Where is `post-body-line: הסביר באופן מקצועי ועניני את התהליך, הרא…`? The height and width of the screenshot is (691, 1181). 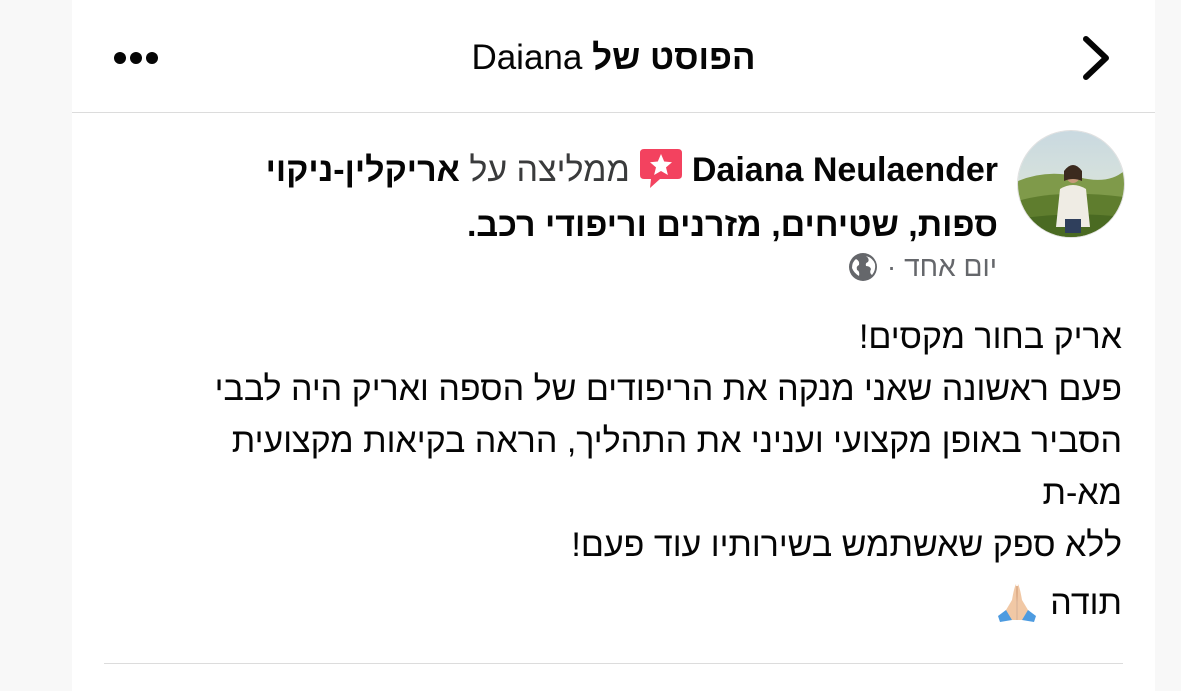
post-body-line: הסביר באופן מקצועי ועניני את התהליך, הרא… is located at coordinates (676, 441).